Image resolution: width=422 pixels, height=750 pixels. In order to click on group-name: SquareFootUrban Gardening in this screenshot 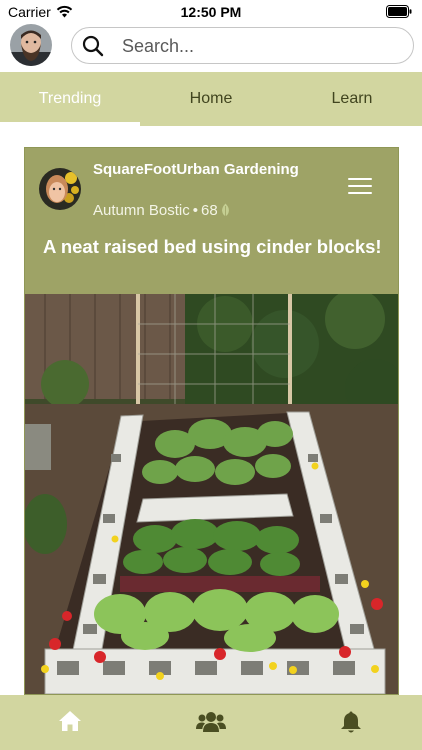, I will do `click(208, 169)`.